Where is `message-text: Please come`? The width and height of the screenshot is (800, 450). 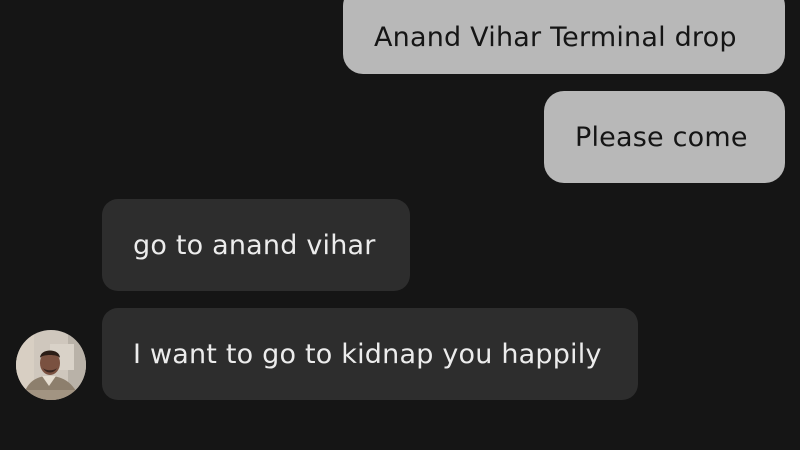
message-text: Please come is located at coordinates (661, 137).